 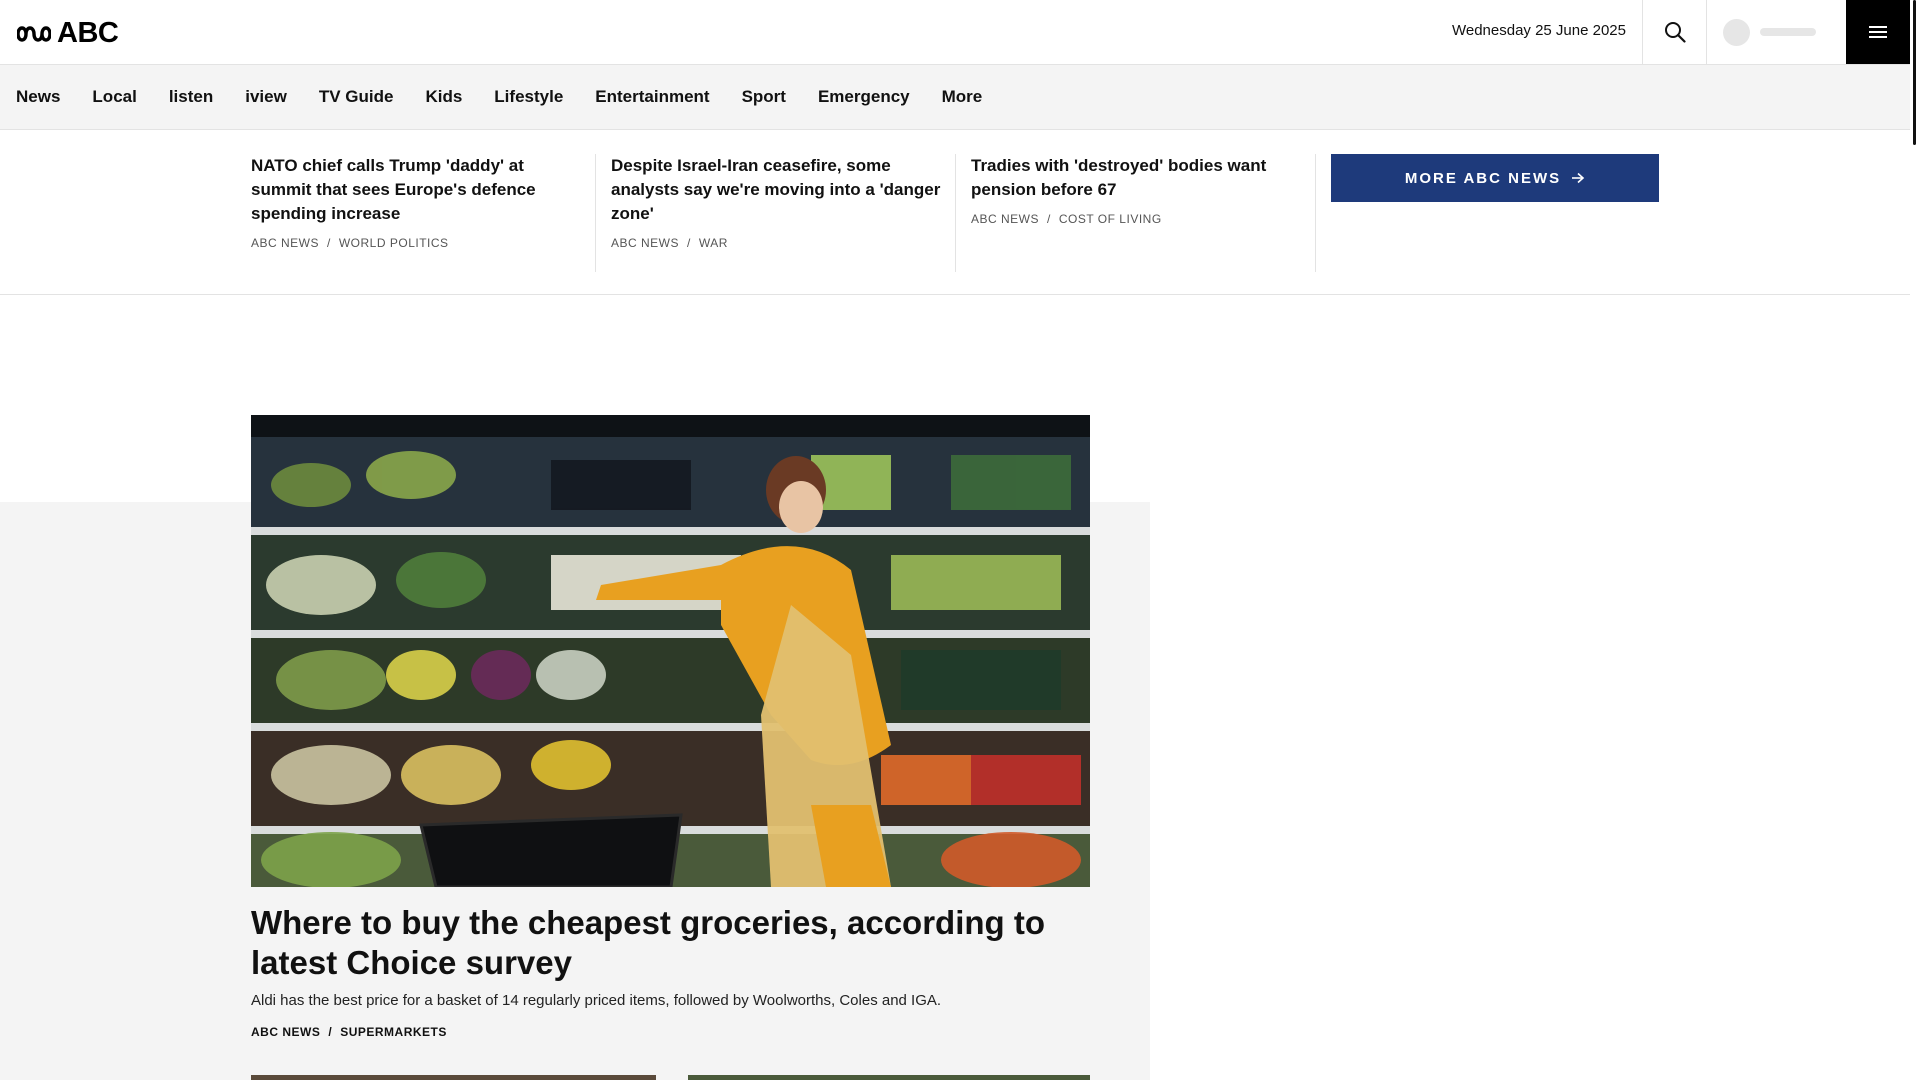 What do you see at coordinates (38, 97) in the screenshot?
I see `nav-item-news: News` at bounding box center [38, 97].